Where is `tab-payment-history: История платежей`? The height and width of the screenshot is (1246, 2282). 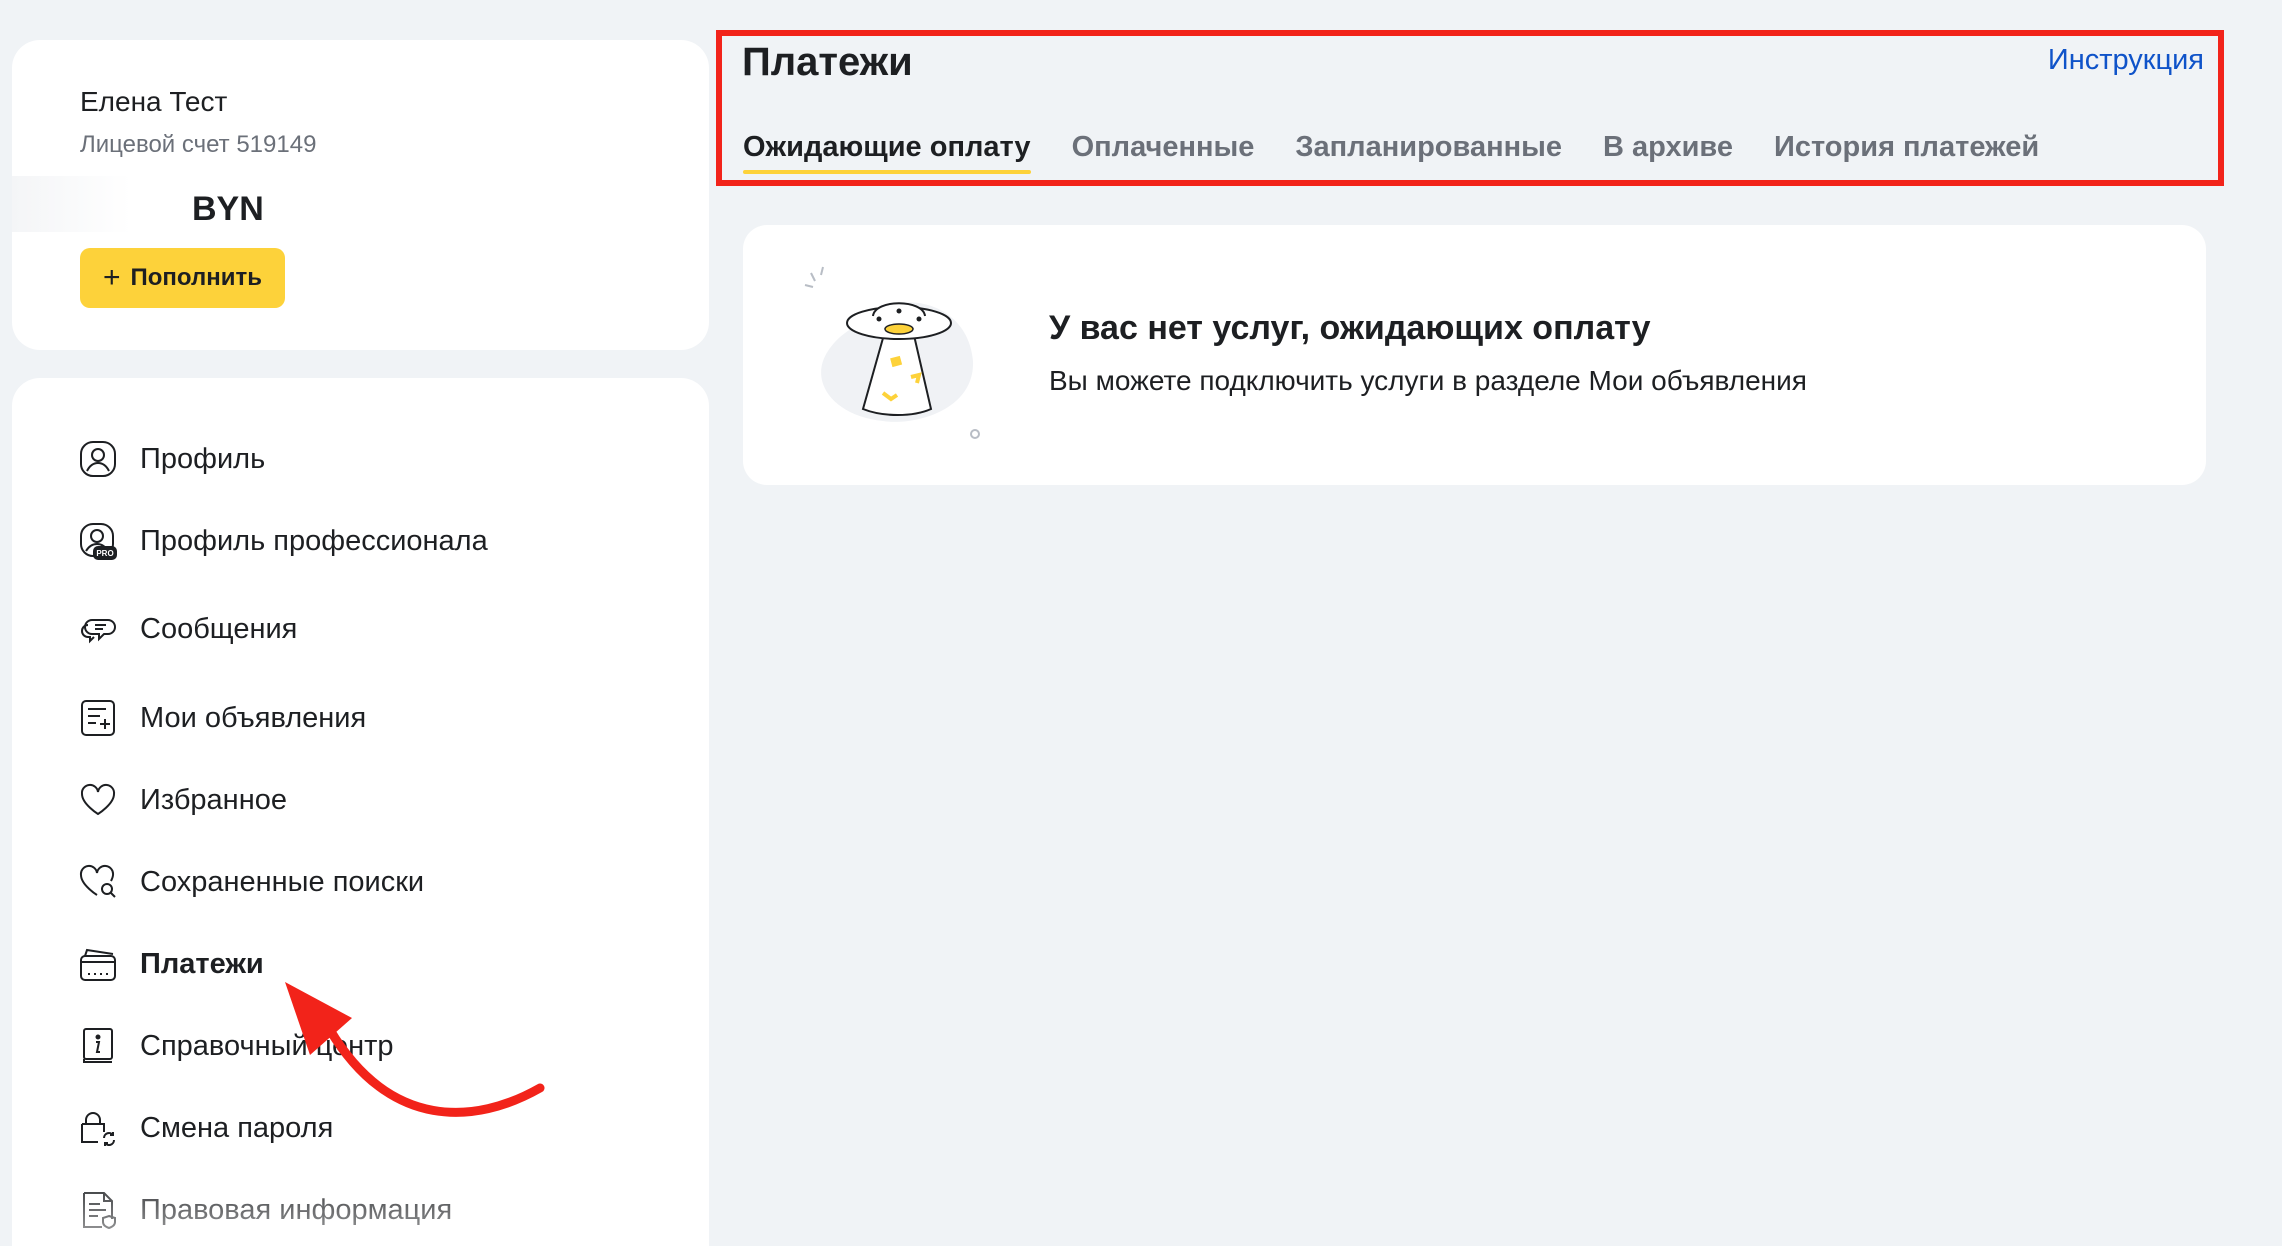
tab-payment-history: История платежей is located at coordinates (1906, 152).